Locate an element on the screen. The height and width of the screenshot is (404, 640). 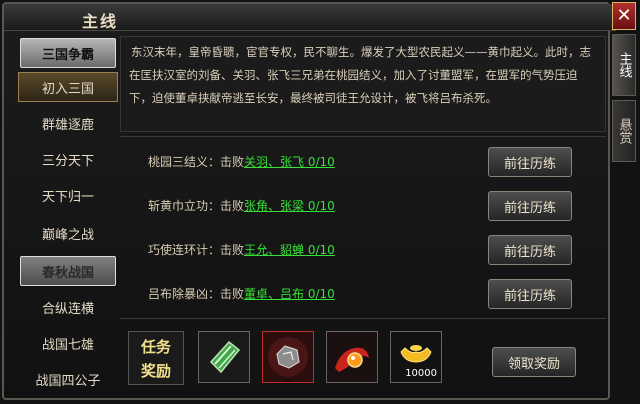
sidebar-category-warring-states: 春秋战国 is located at coordinates (68, 271).